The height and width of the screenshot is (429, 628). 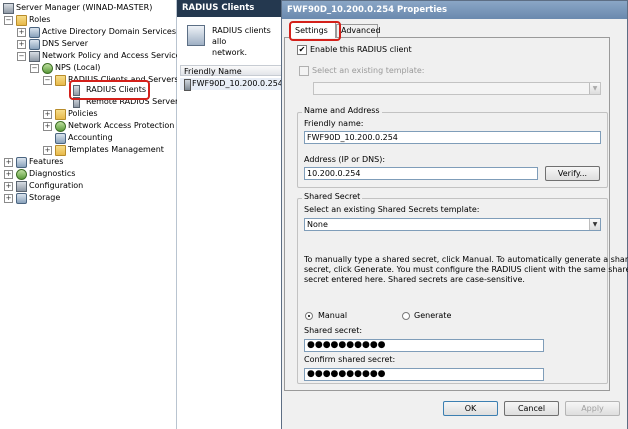 I want to click on results-description: RADIUS clients allo network., so click(x=241, y=41).